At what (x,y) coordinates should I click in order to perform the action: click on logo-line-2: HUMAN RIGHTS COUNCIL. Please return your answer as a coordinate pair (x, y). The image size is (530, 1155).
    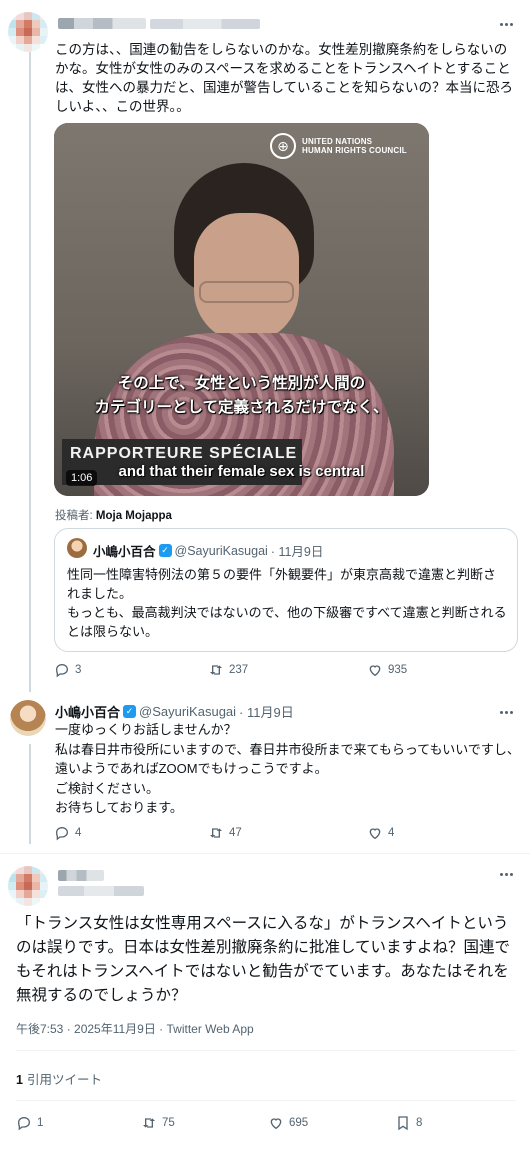
    Looking at the image, I should click on (354, 150).